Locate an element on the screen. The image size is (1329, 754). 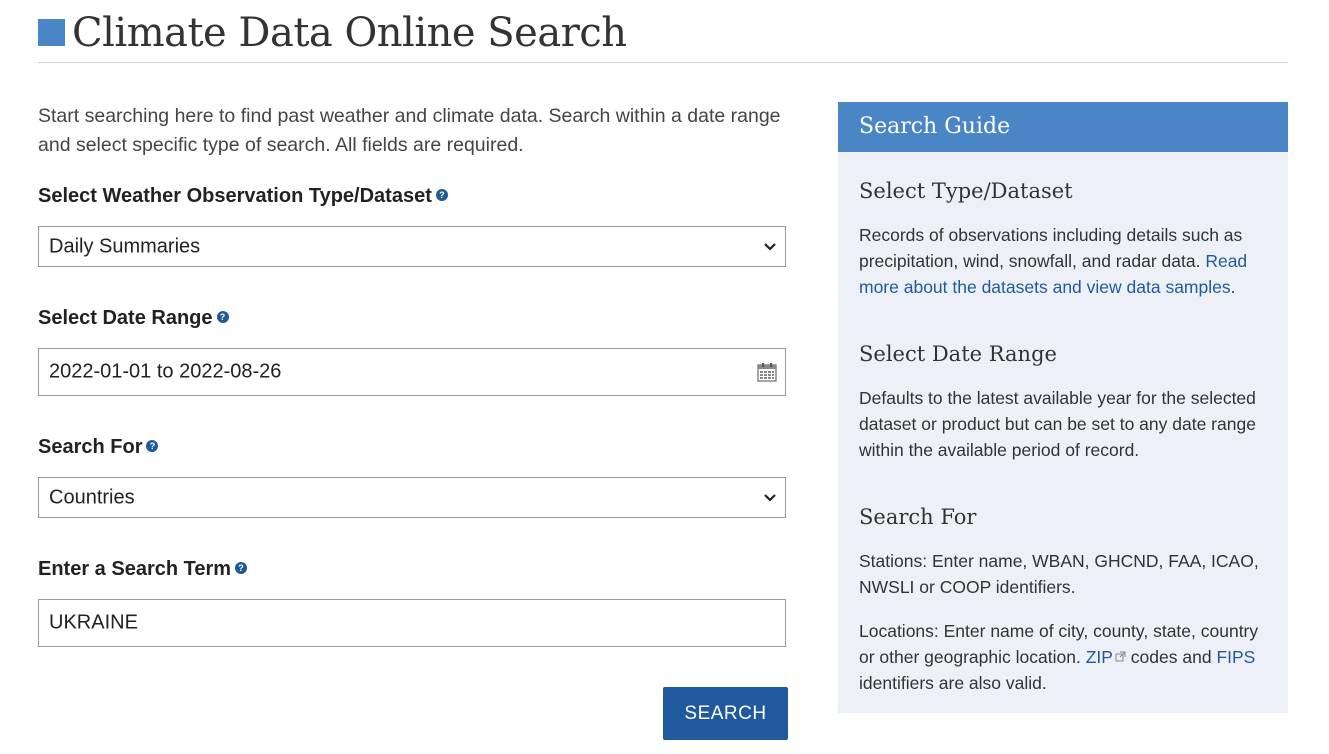
date-range-label-text: Select Date Range is located at coordinates (125, 318).